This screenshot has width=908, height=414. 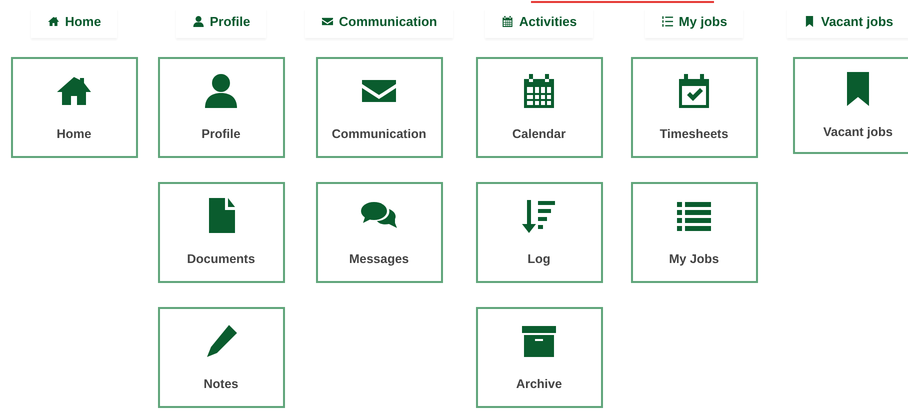 I want to click on section-tab: Vacant jobs, so click(x=847, y=23).